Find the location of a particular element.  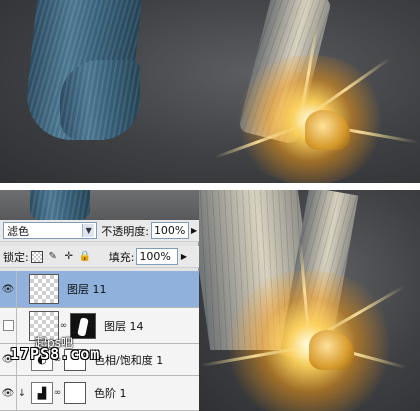

blend-mode-value: 滤色 is located at coordinates (18, 231).